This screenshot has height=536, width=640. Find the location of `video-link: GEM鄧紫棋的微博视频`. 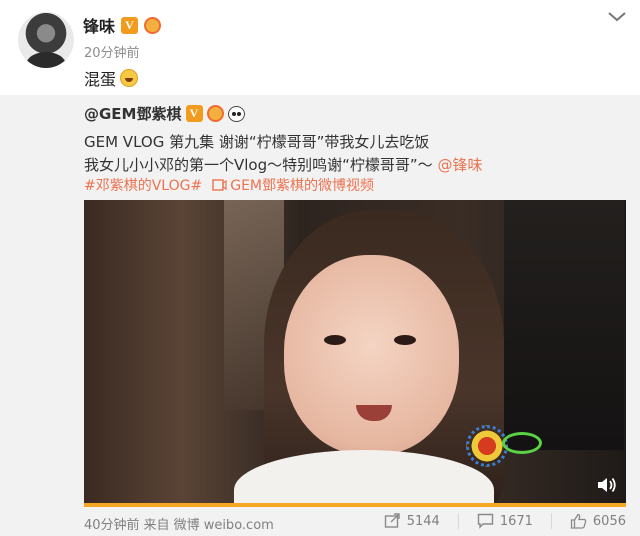

video-link: GEM鄧紫棋的微博视频 is located at coordinates (293, 185).